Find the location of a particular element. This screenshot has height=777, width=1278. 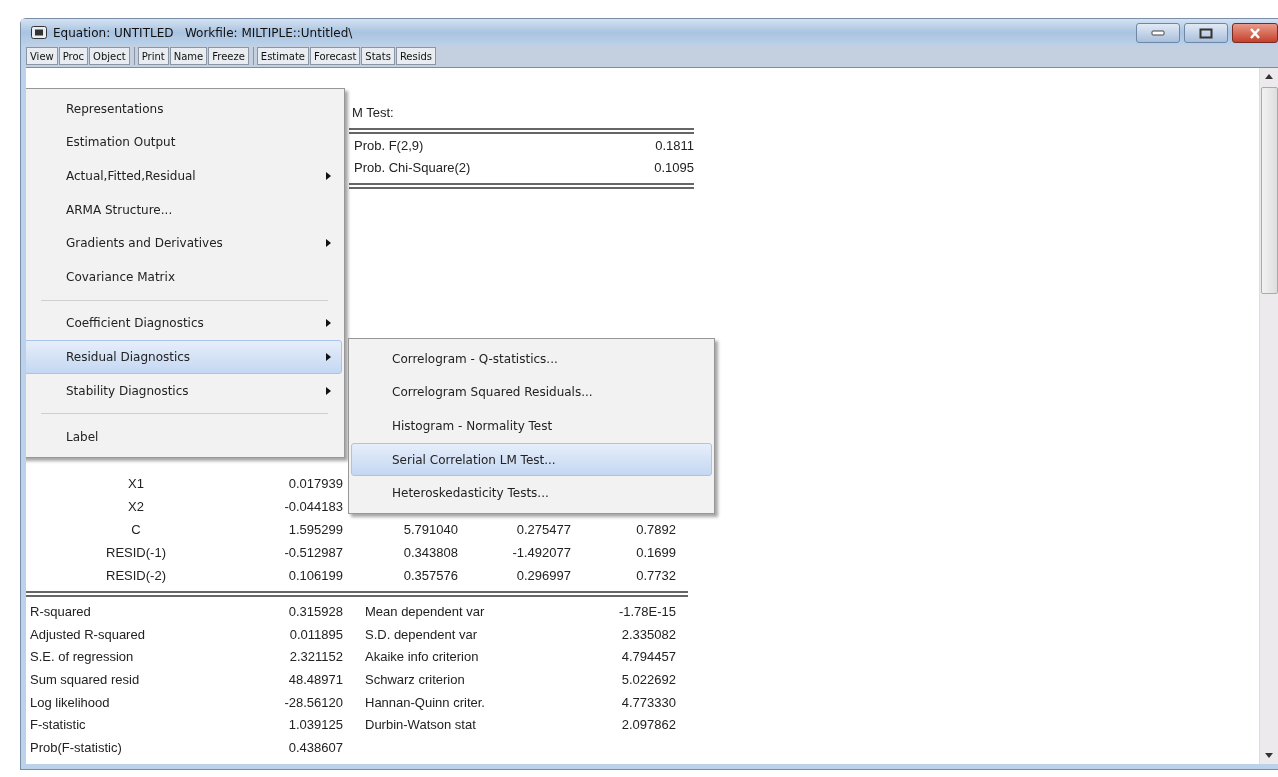

toolbar-button: Object is located at coordinates (109, 56).